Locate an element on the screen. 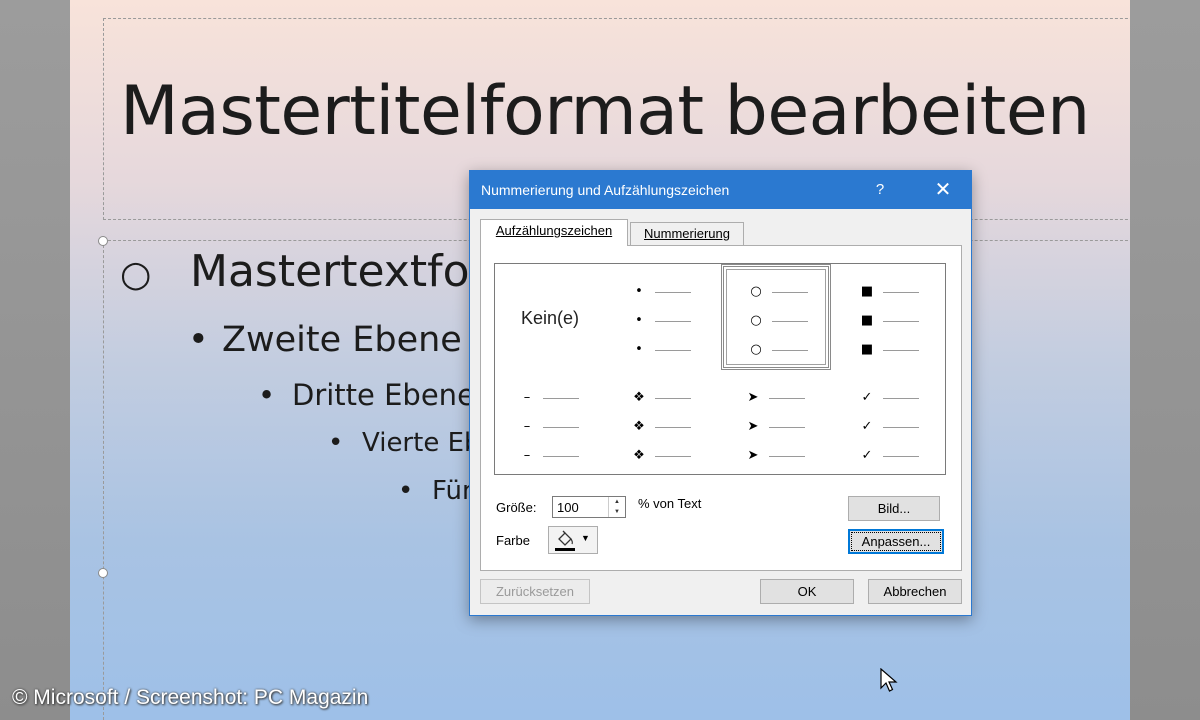 The height and width of the screenshot is (720, 1200). text-level-3: • Dritte Ebene is located at coordinates (366, 395).